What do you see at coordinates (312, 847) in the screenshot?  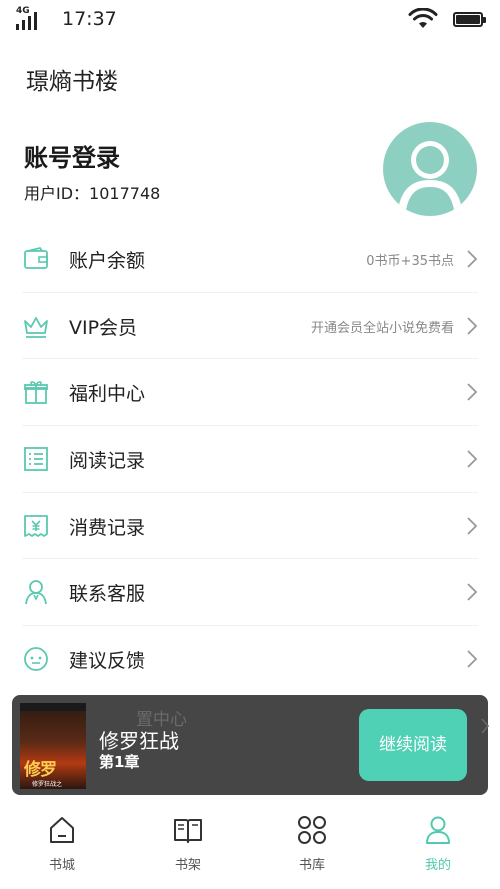 I see `tab-library: 书库` at bounding box center [312, 847].